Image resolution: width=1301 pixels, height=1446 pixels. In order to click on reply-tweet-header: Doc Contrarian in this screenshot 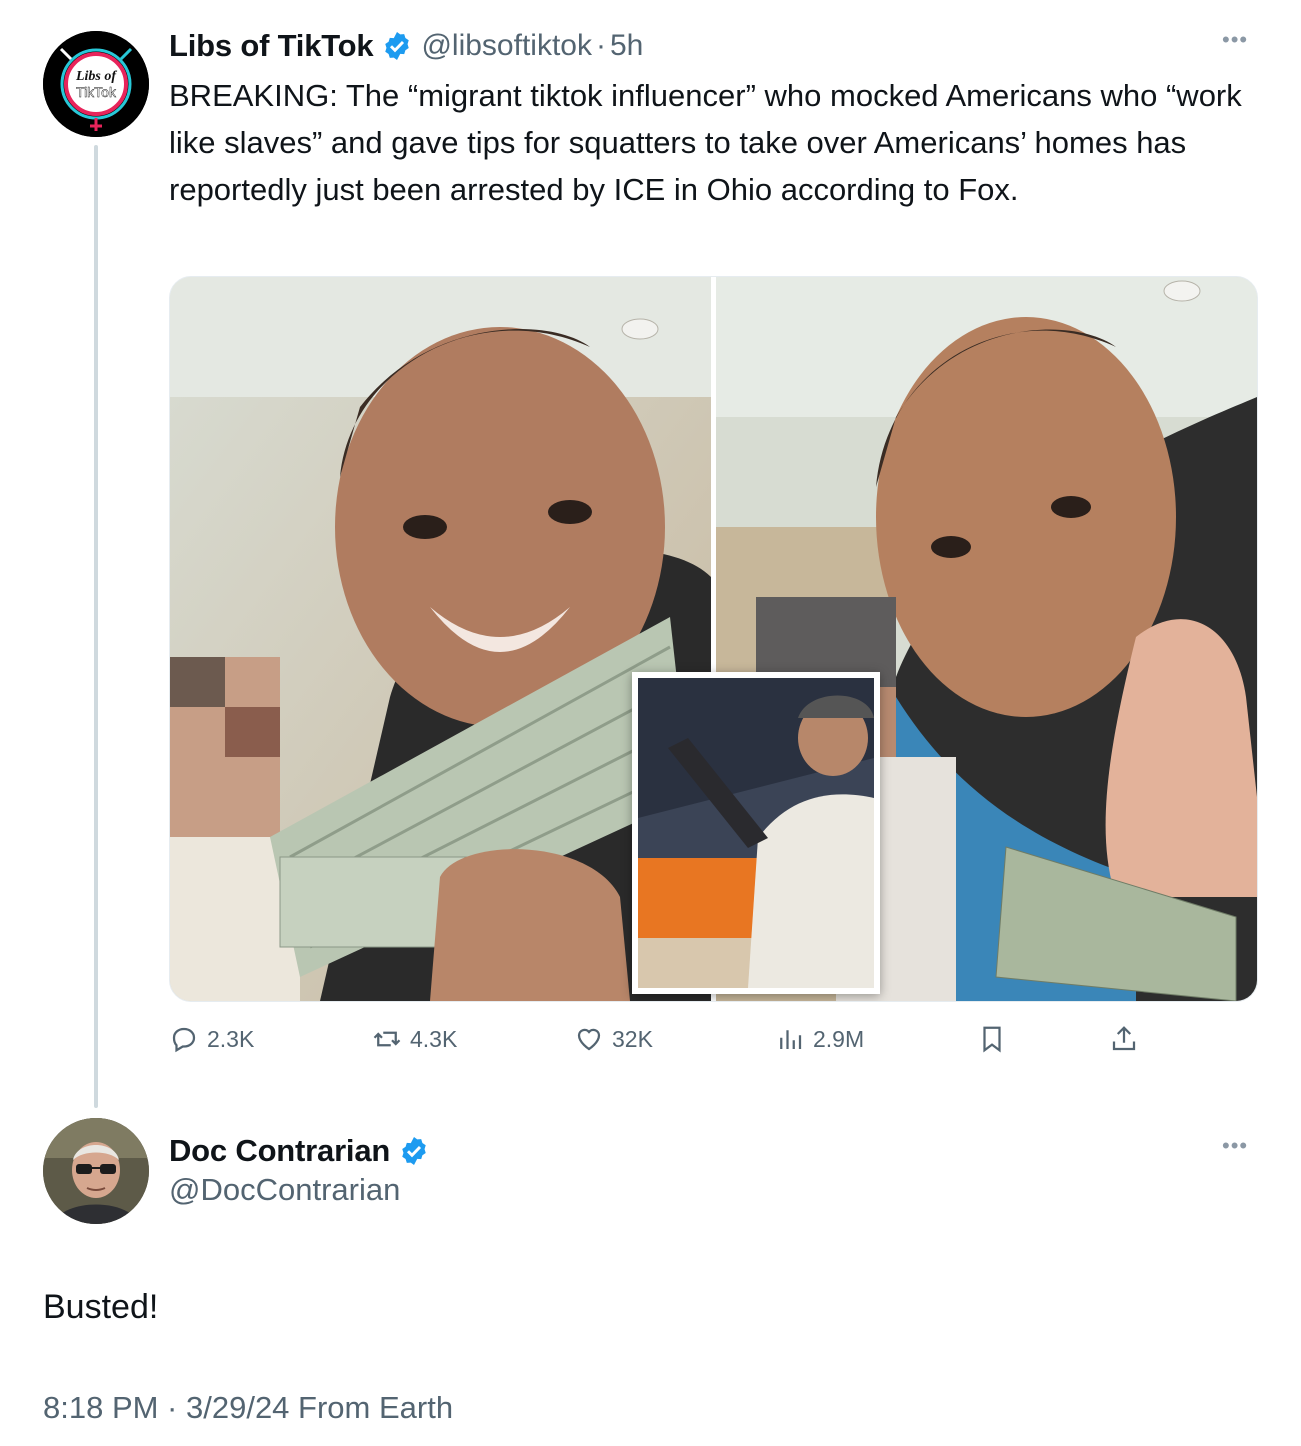, I will do `click(303, 1151)`.